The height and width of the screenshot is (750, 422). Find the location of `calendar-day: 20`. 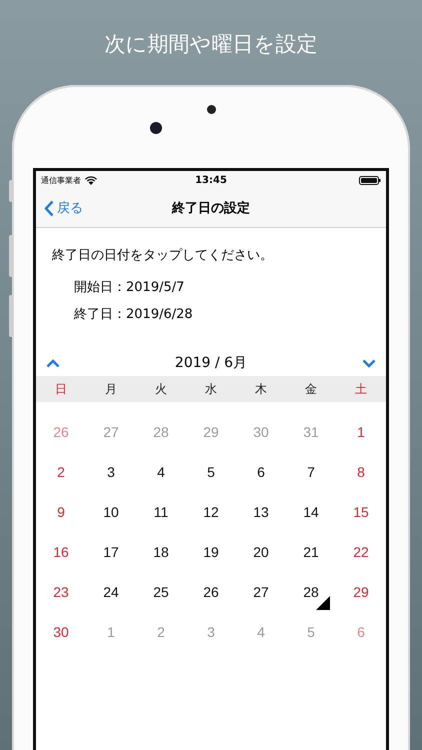

calendar-day: 20 is located at coordinates (261, 552).